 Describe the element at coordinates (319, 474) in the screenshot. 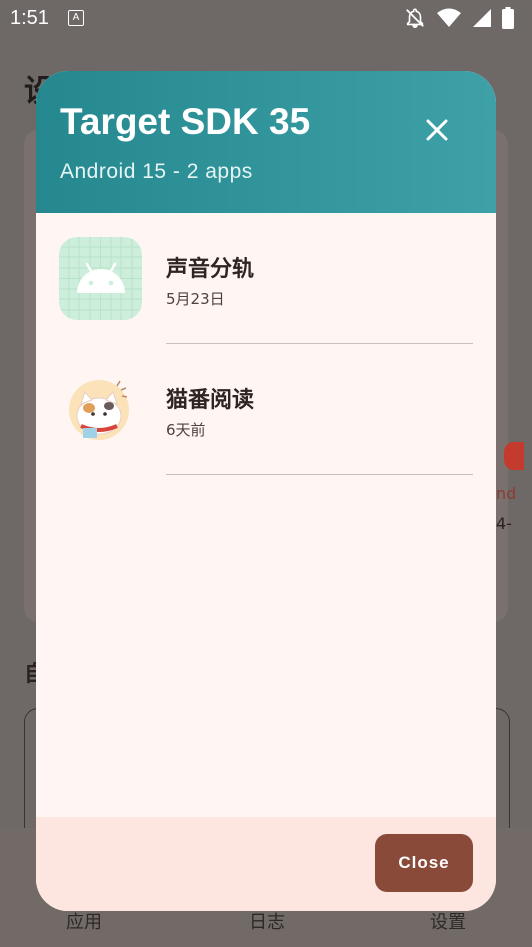

I see `list-divider` at that location.